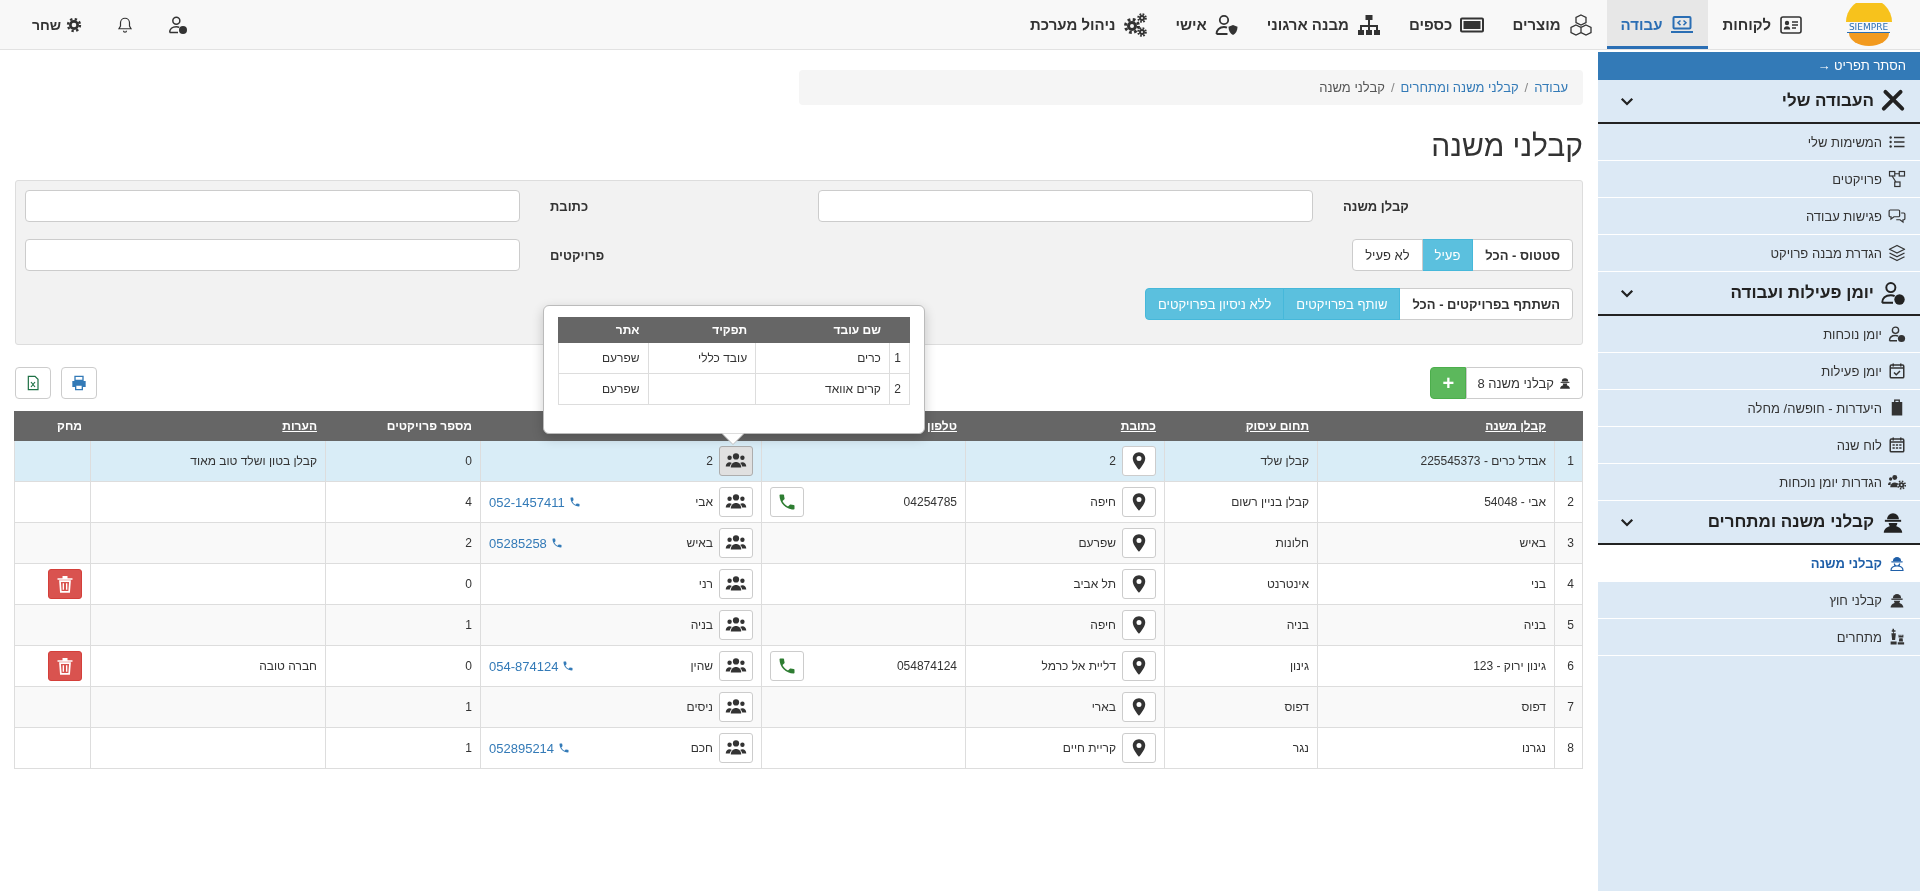 Image resolution: width=1920 pixels, height=891 pixels. Describe the element at coordinates (1759, 482) in the screenshot. I see `menu-item: הגדרות יומן נוכחות` at that location.